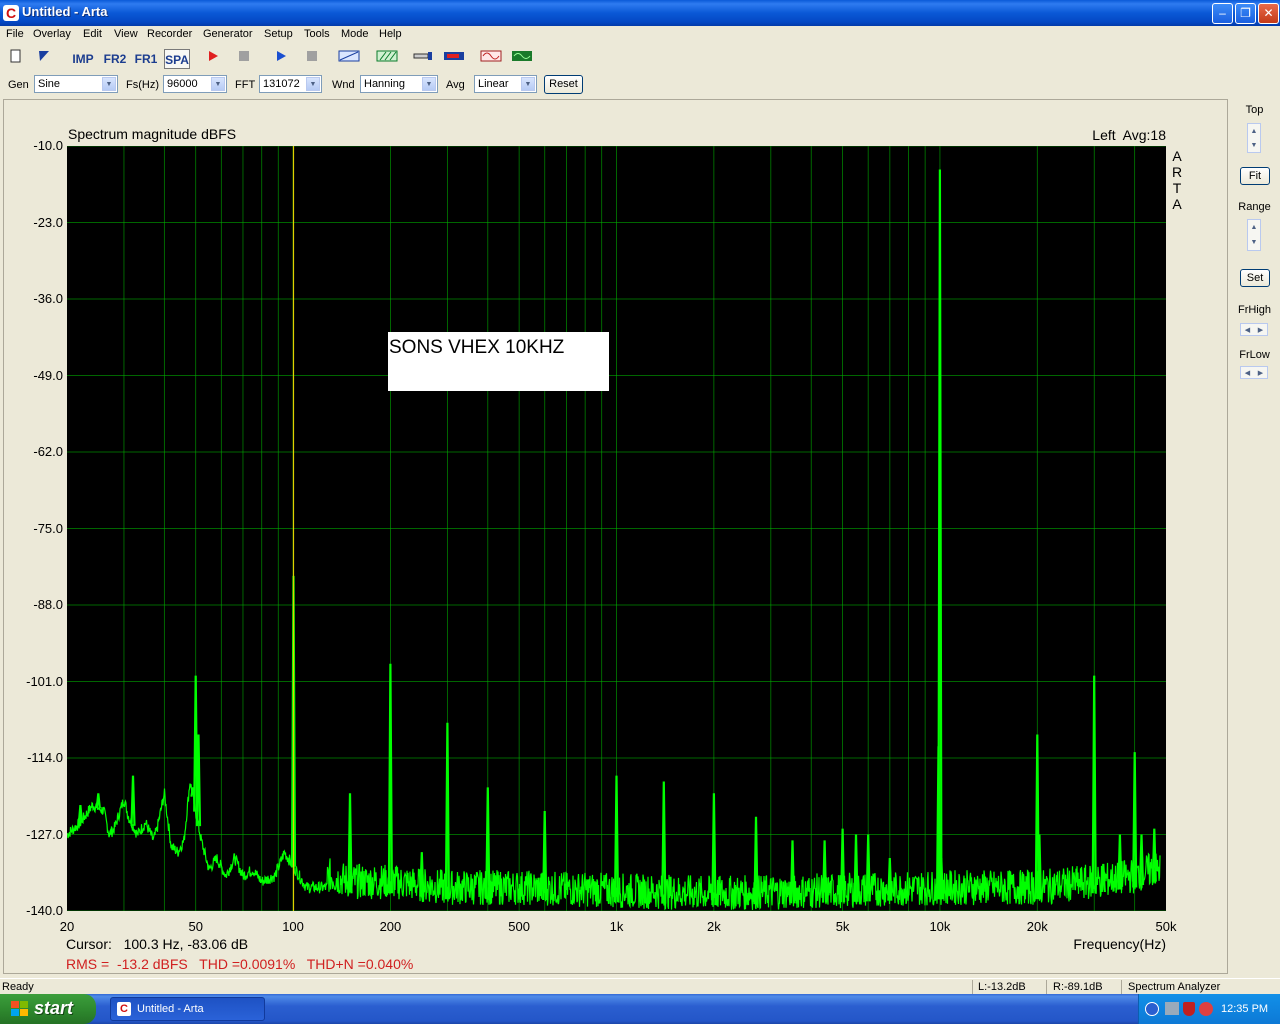  I want to click on brand-letter: A, so click(1177, 156).